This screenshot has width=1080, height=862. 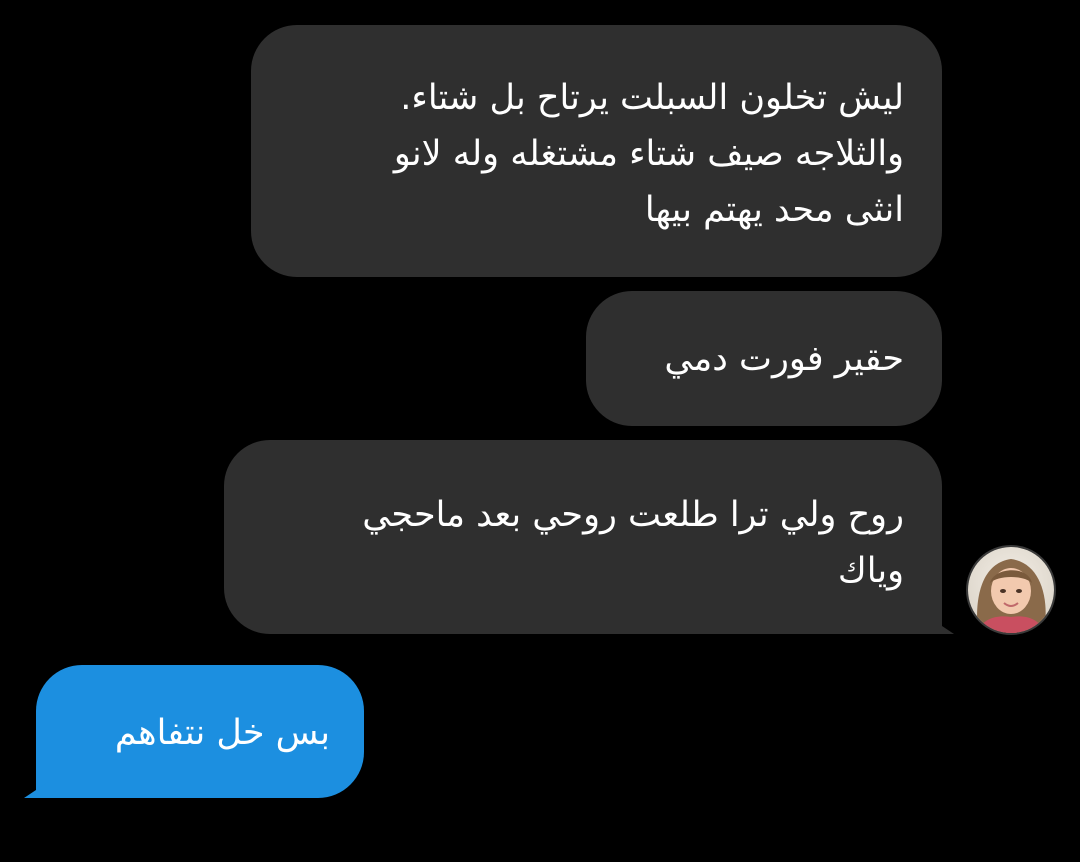 I want to click on sender-avatar, so click(x=1011, y=590).